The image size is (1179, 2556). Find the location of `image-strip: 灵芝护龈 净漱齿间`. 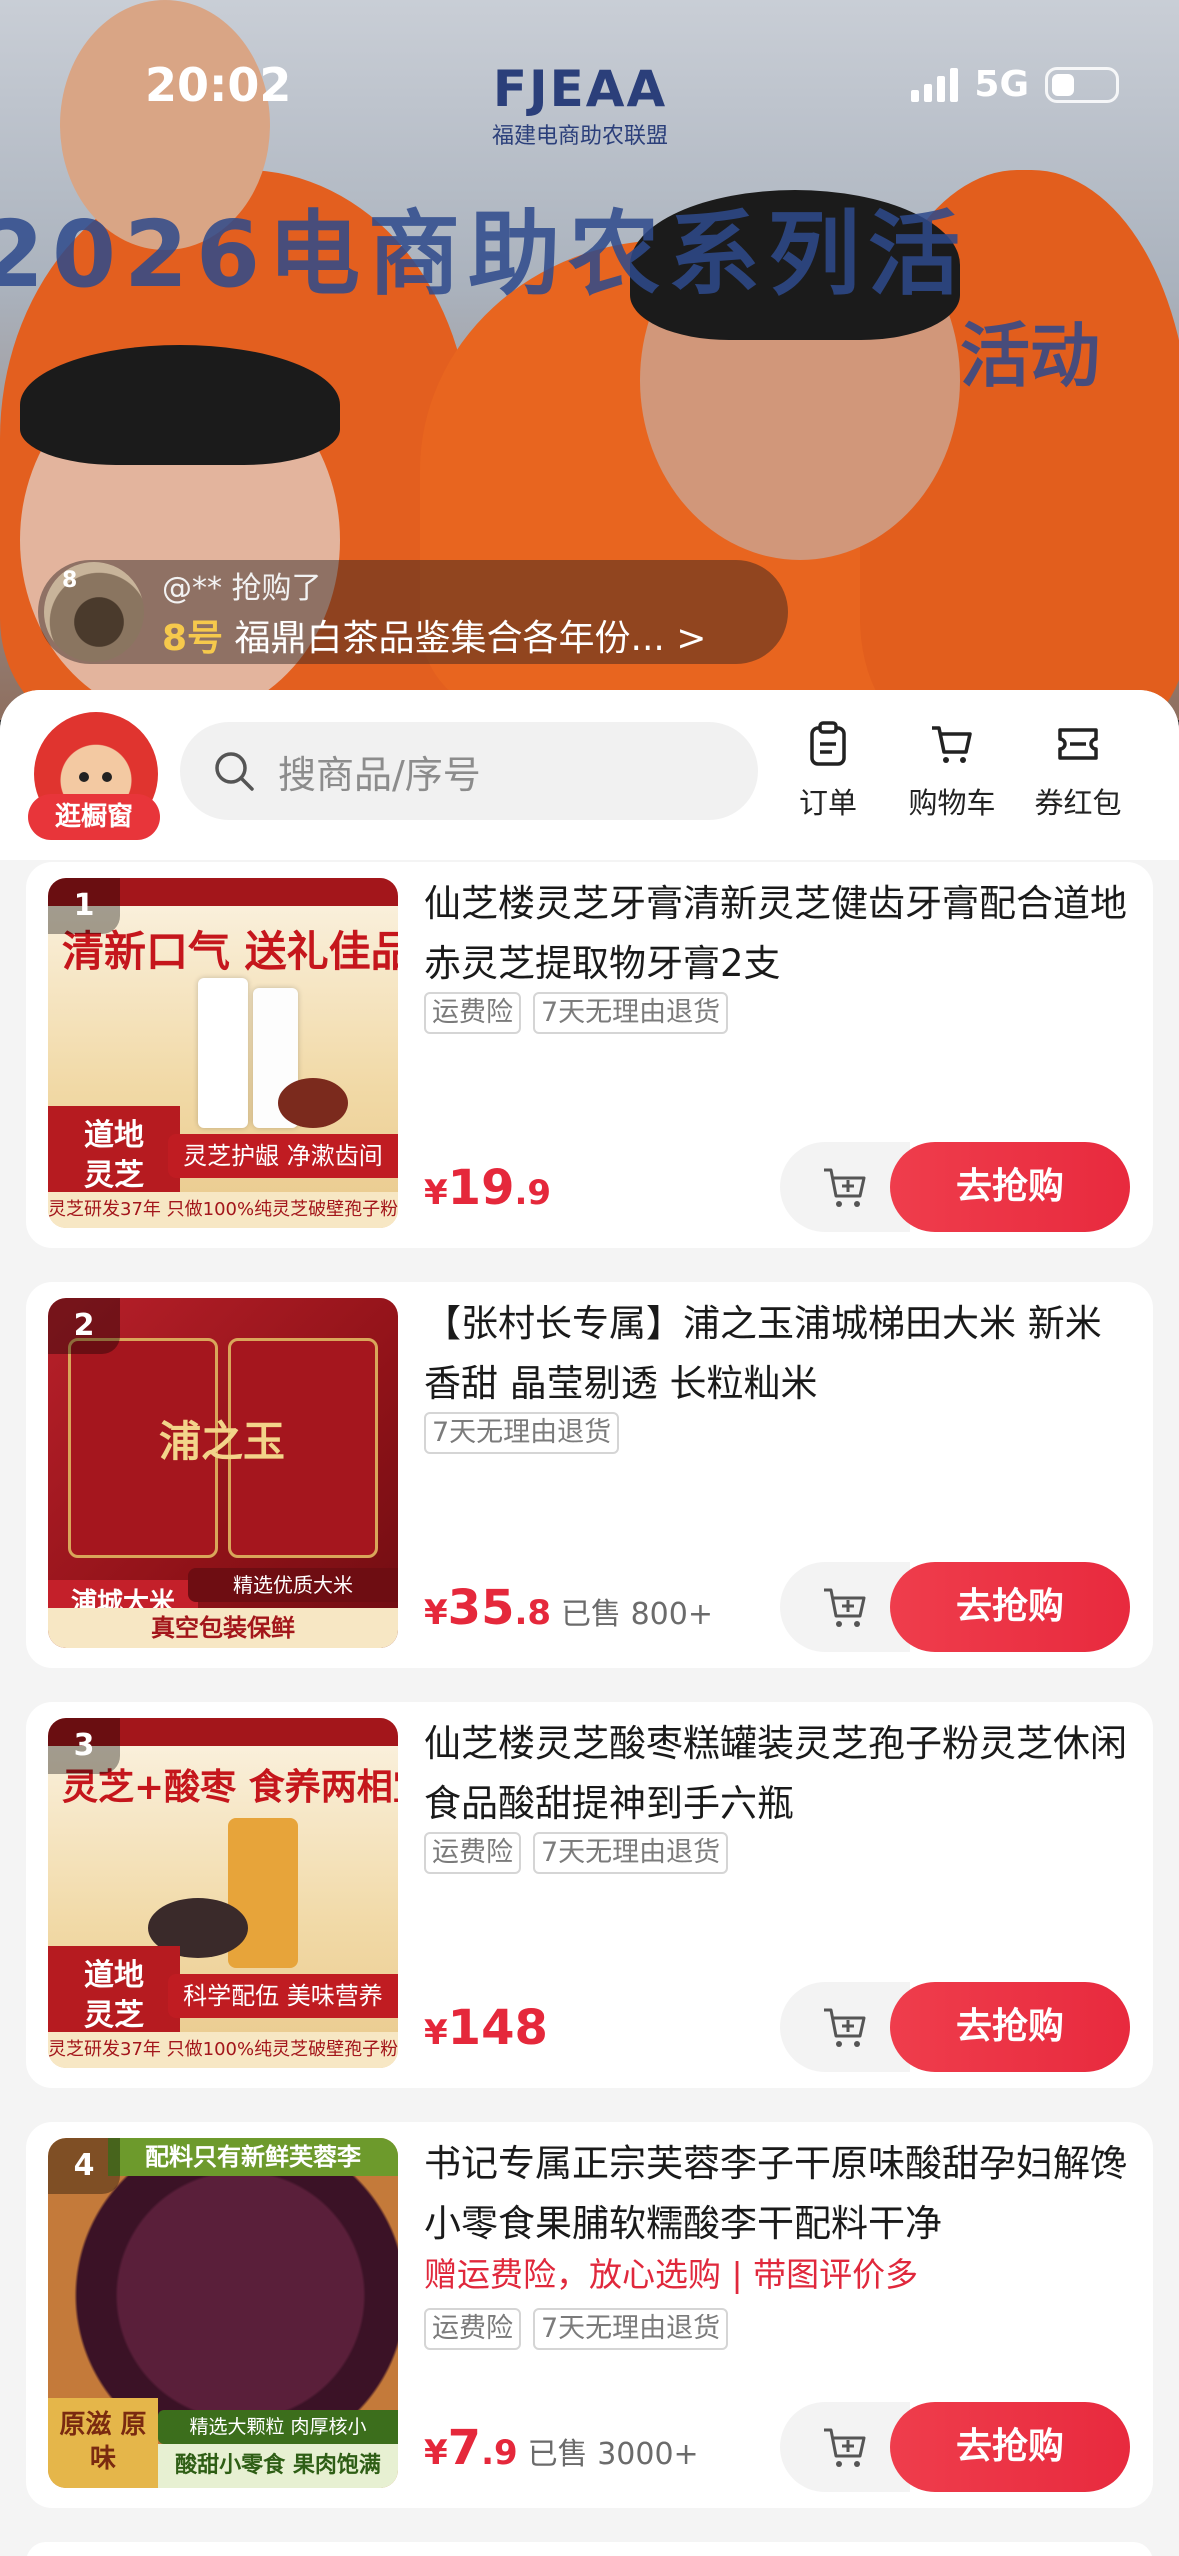

image-strip: 灵芝护龈 净漱齿间 is located at coordinates (283, 1156).